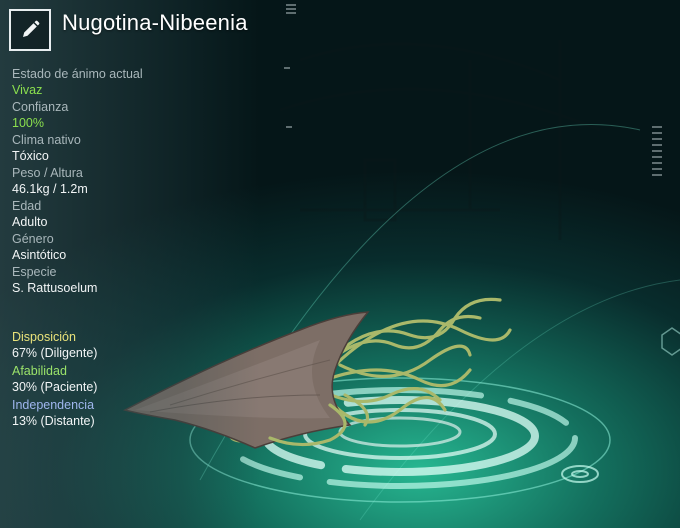 The image size is (680, 528). Describe the element at coordinates (53, 421) in the screenshot. I see `trait-value: 13% (Distante)` at that location.